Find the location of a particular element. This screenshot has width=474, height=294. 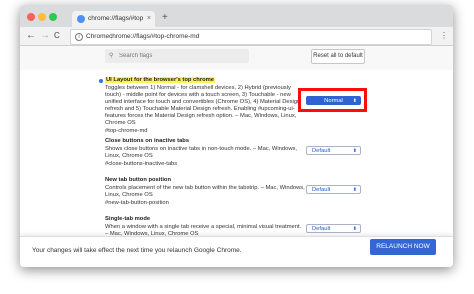

reset-all-button: Reset all to default is located at coordinates (338, 56).